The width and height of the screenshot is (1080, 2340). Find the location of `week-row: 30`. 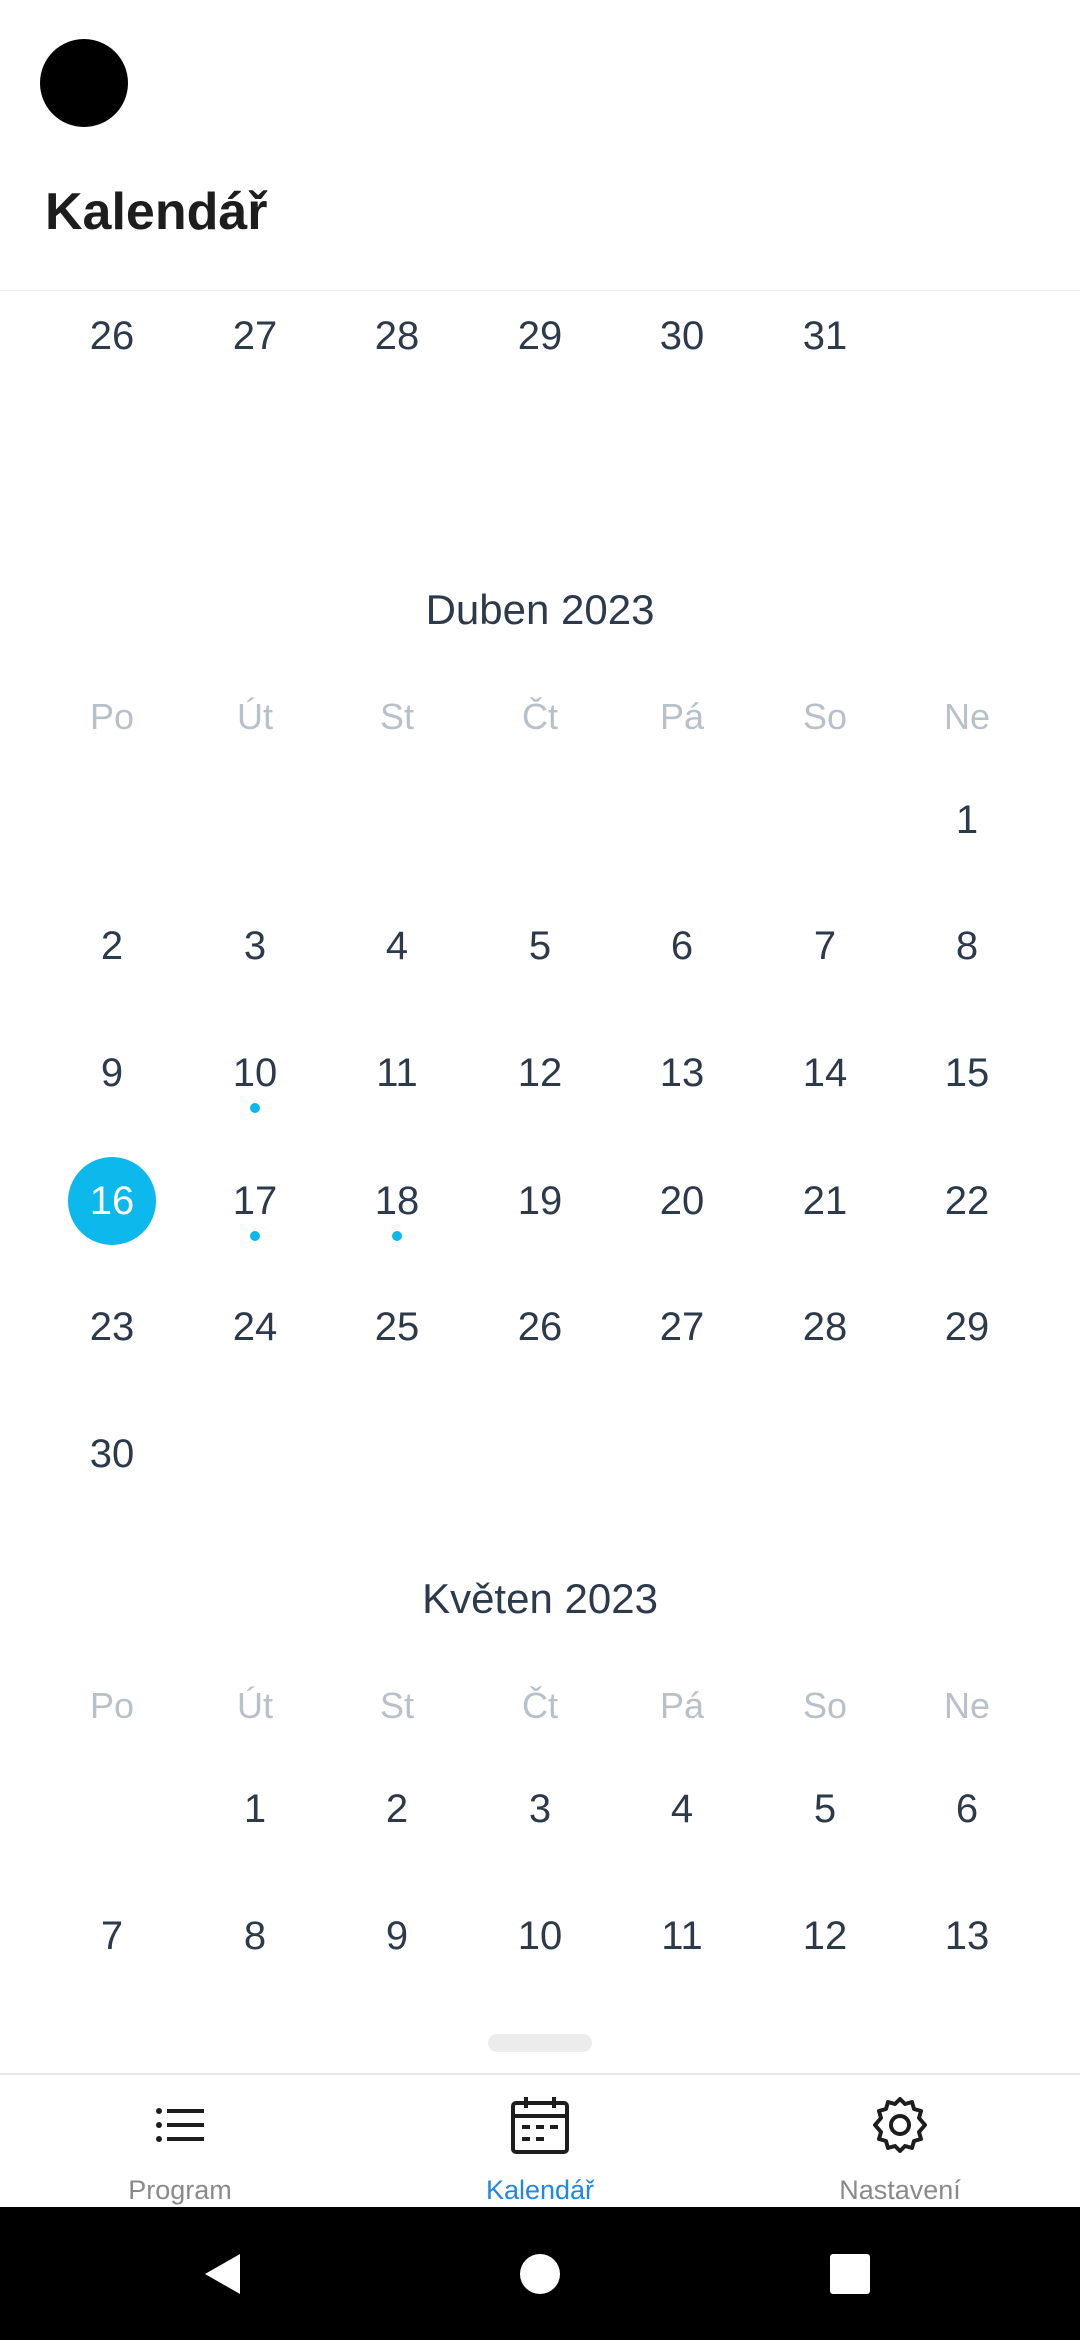

week-row: 30 is located at coordinates (540, 1454).